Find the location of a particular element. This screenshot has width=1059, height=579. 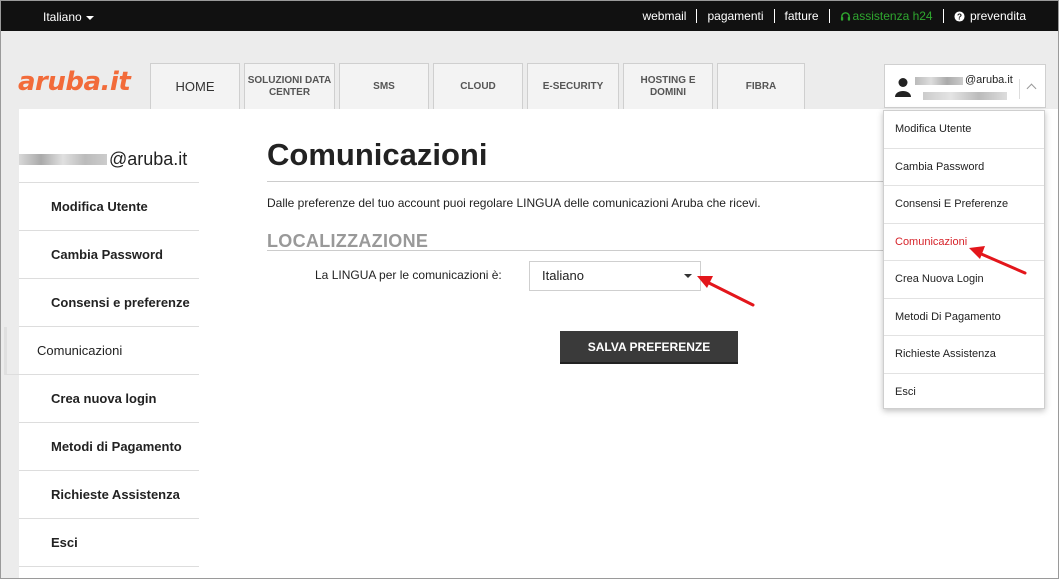

tab-home: HOME is located at coordinates (195, 86).